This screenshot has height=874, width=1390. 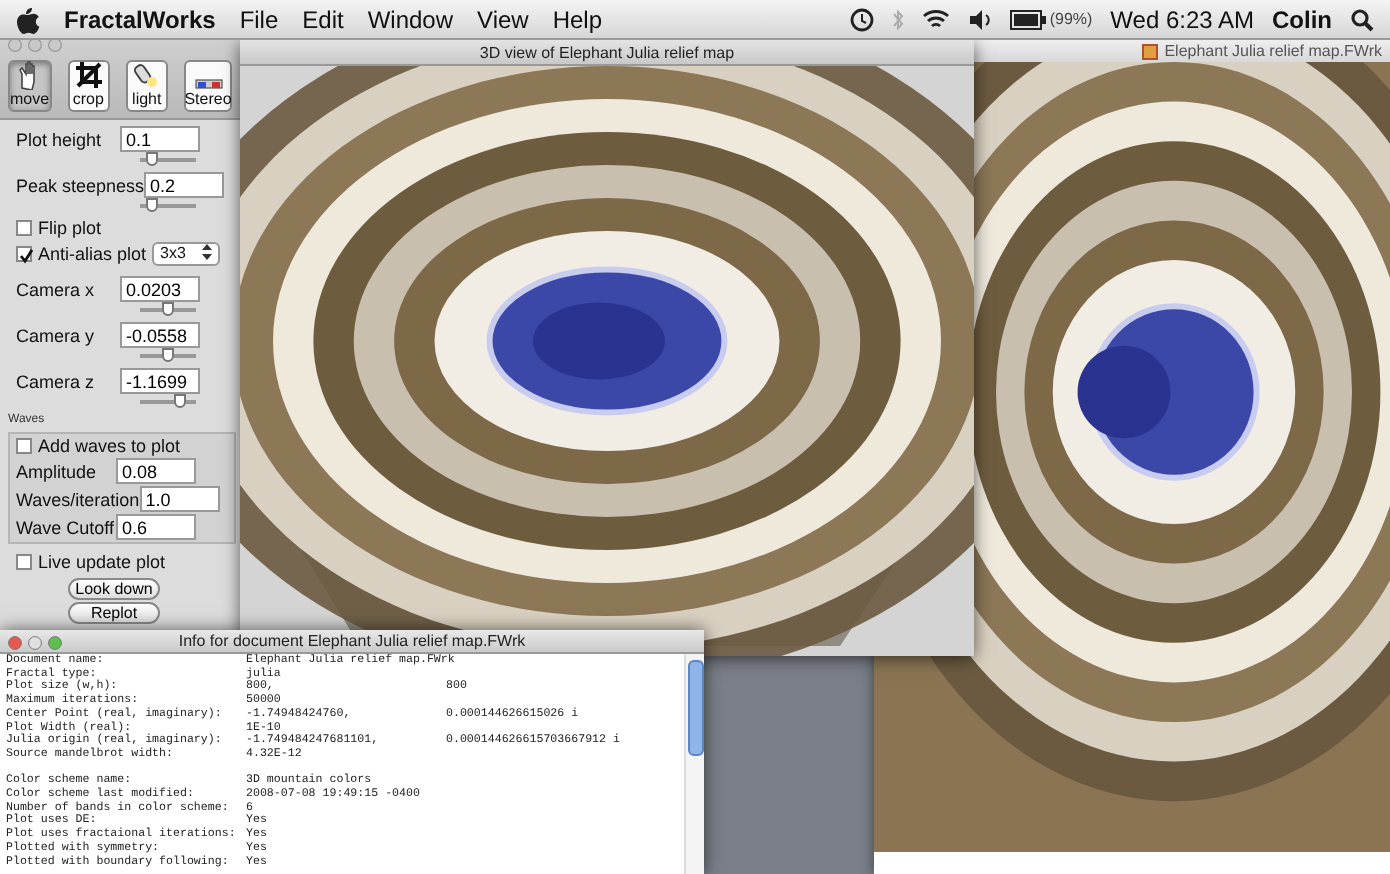 I want to click on scrollbar-thumb, so click(x=696, y=708).